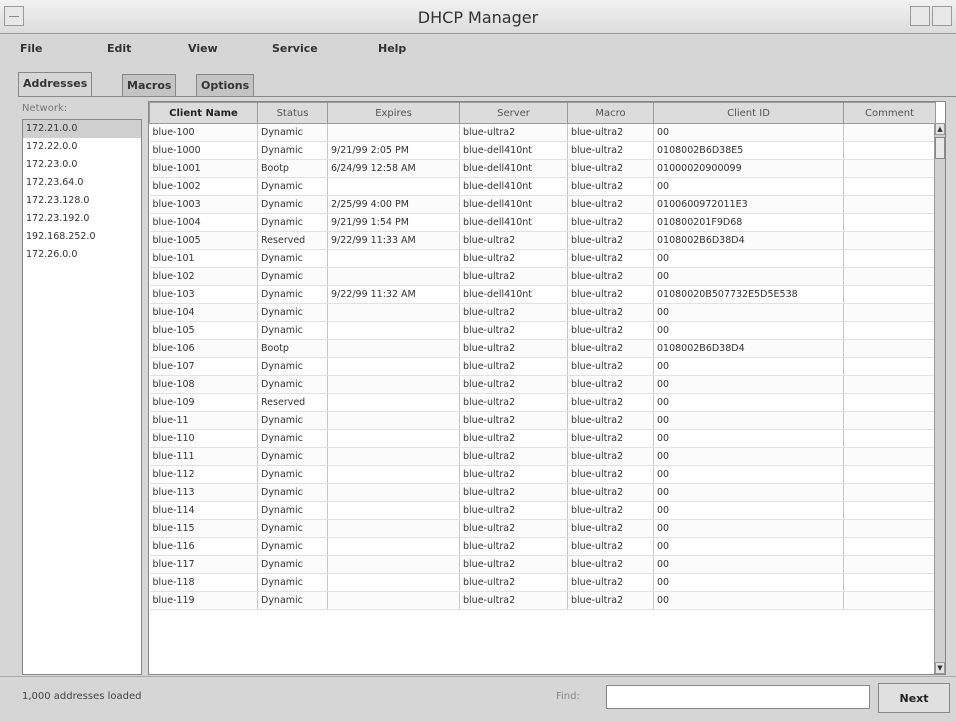  Describe the element at coordinates (393, 222) in the screenshot. I see `cell-expires: 9/21/99 1:54 PM` at that location.